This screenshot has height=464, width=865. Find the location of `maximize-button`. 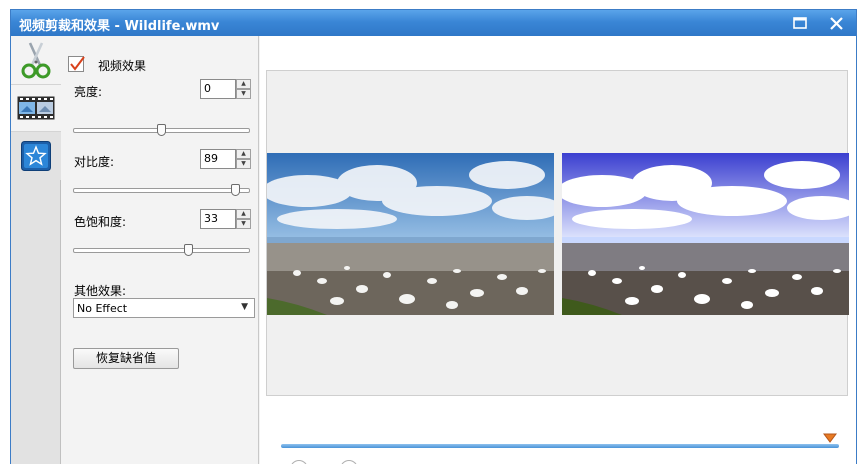

maximize-button is located at coordinates (800, 23).